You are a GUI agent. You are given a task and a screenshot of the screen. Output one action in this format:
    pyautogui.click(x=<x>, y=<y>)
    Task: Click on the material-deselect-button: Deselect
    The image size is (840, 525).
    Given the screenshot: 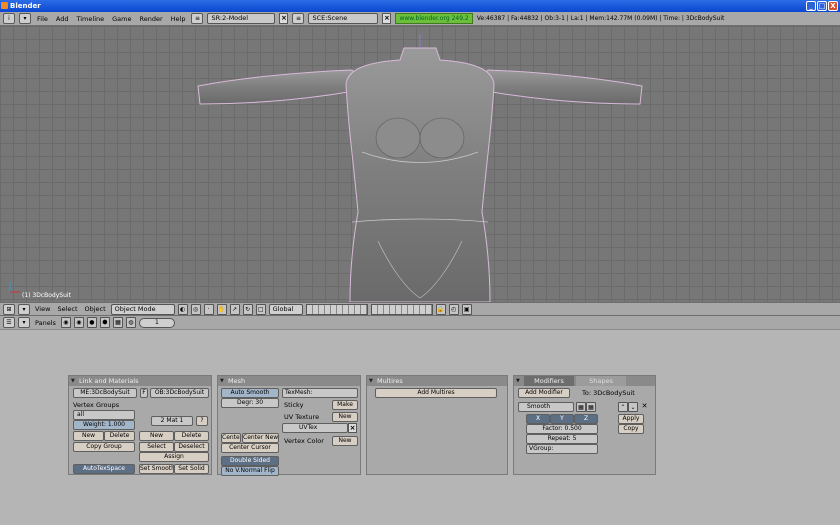 What is the action you would take?
    pyautogui.click(x=191, y=447)
    